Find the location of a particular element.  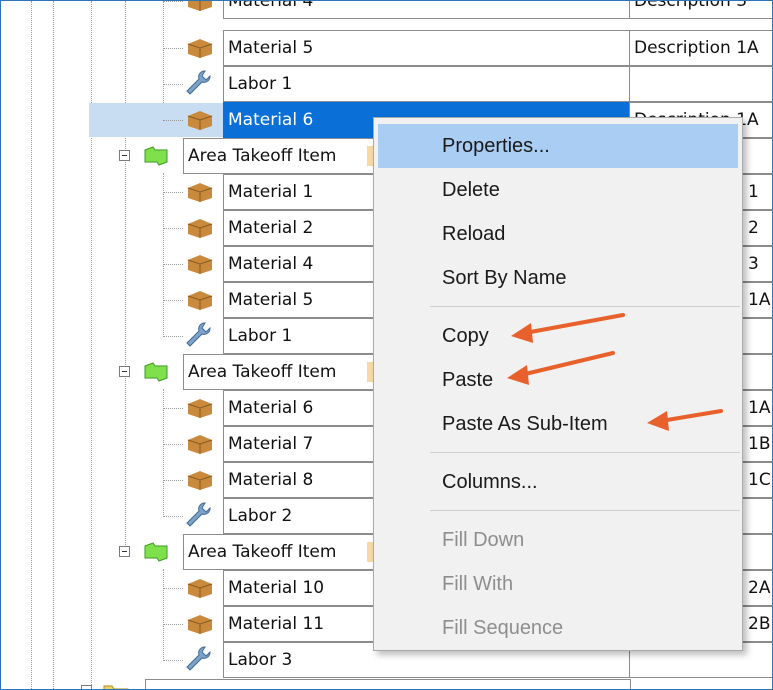

menu-item-reload: Reload is located at coordinates (558, 234).